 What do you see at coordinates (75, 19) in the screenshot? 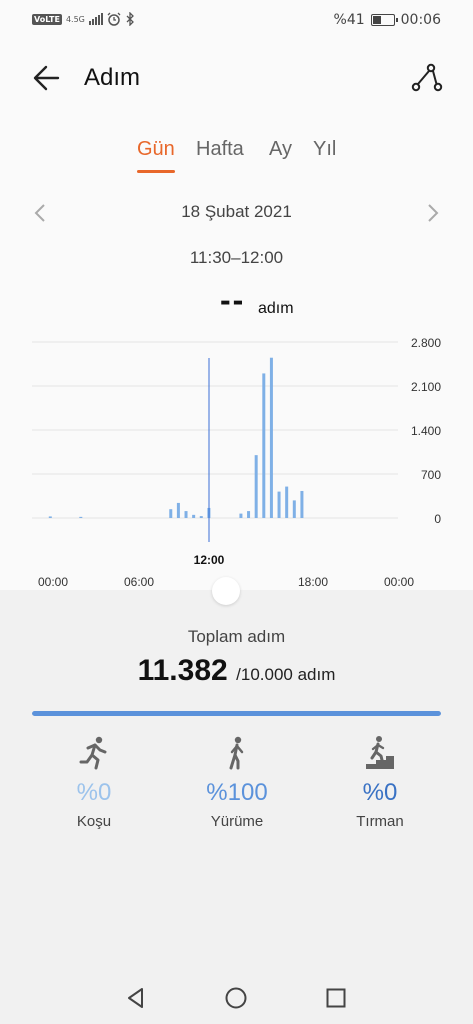
I see `network-type: 4.5G` at bounding box center [75, 19].